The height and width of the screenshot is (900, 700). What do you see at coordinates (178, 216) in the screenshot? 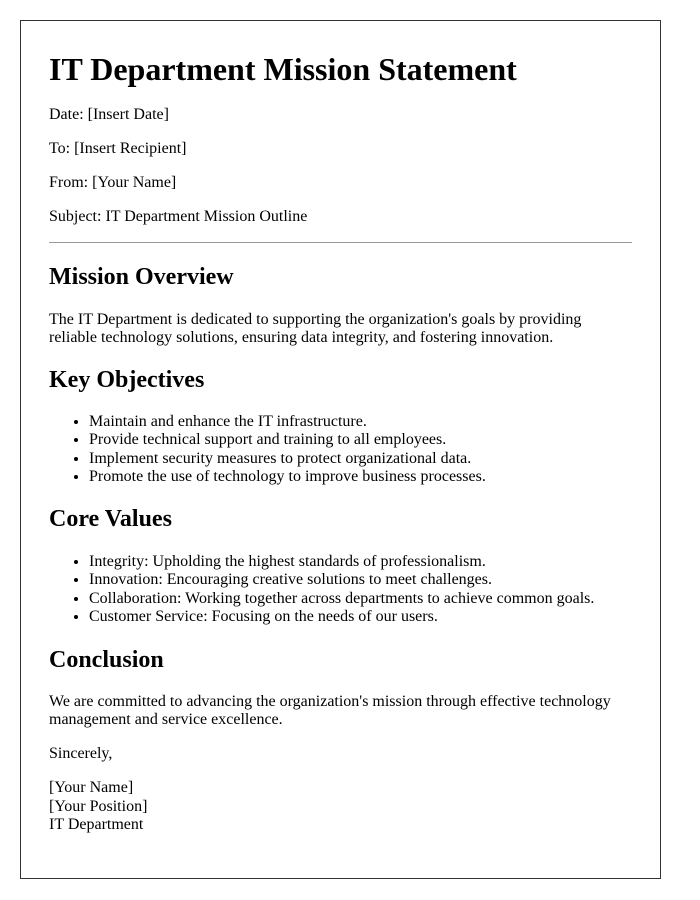
I see `subject-line: Subject: IT Department Mission Outline` at bounding box center [178, 216].